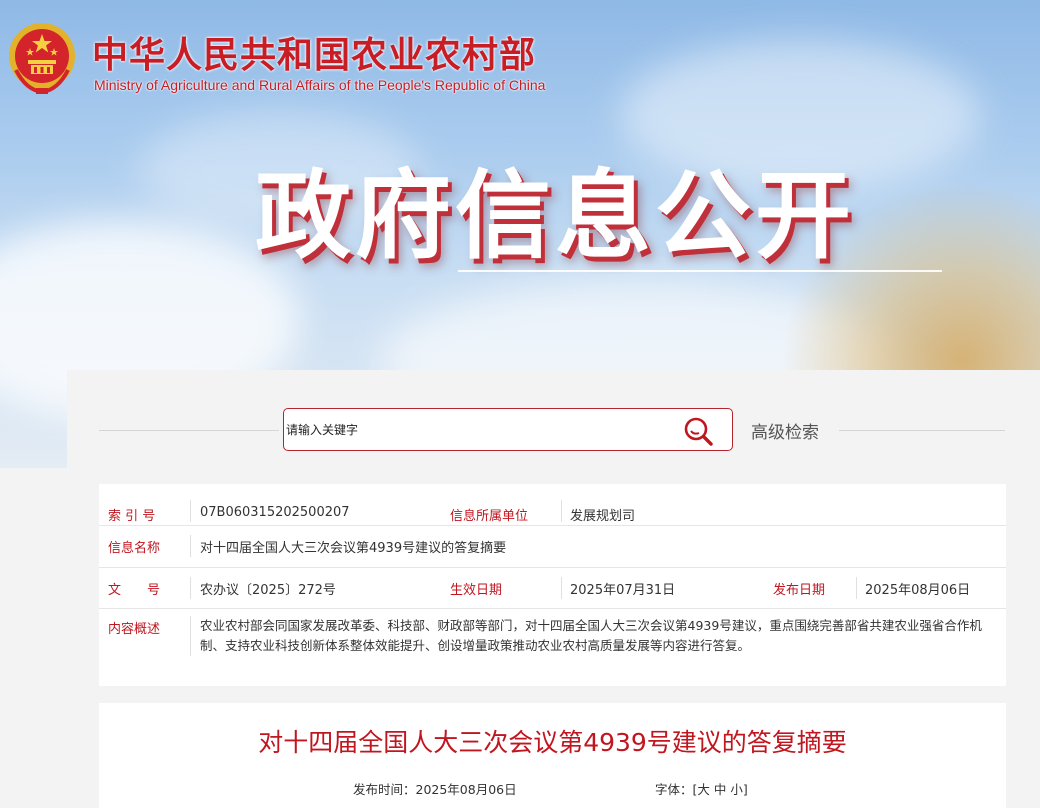  Describe the element at coordinates (353, 548) in the screenshot. I see `title-value: 对十四届全国人大三次会议第4939号建议的答复摘要` at that location.